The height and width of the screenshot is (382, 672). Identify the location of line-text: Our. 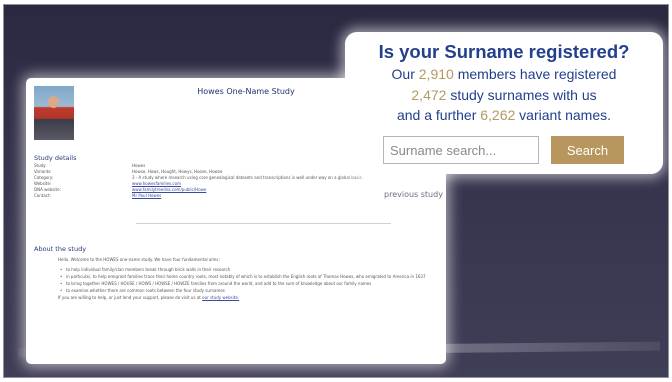
(405, 74).